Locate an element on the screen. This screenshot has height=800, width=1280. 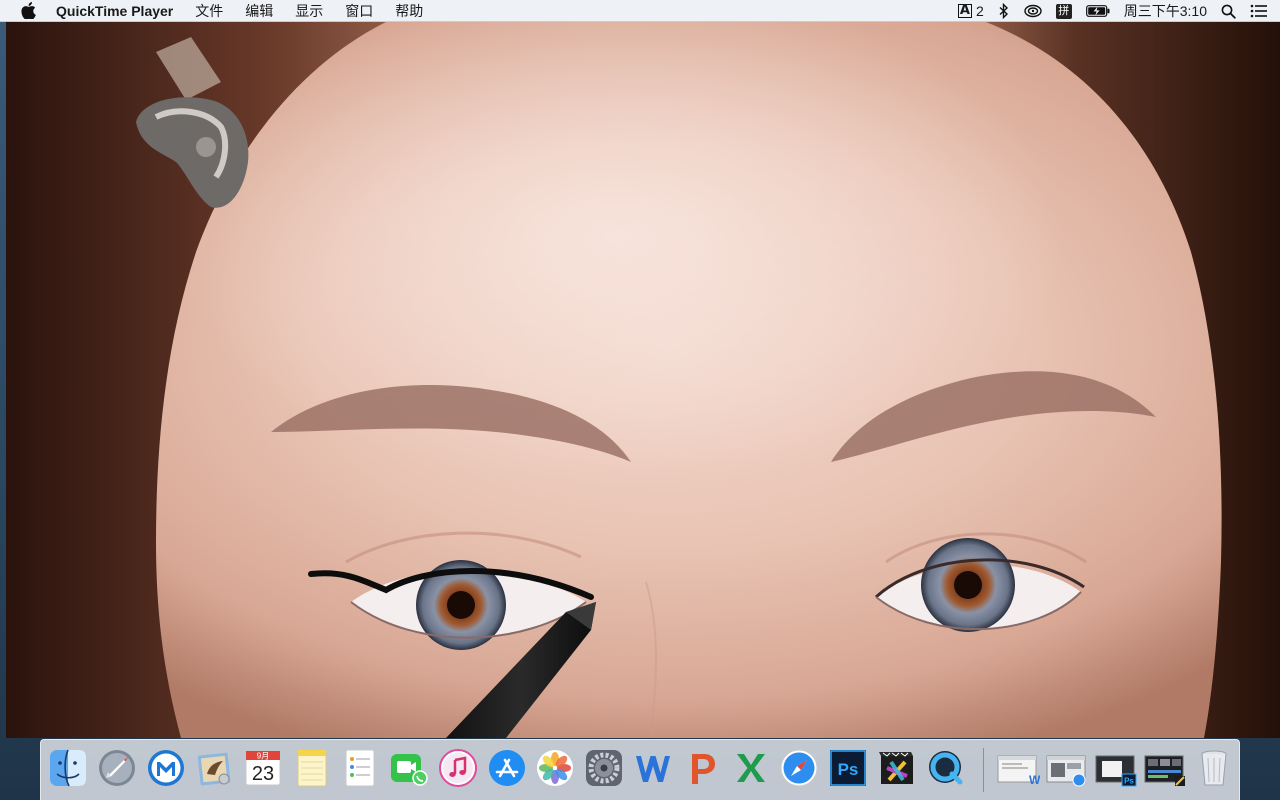
dock: 9月 23 Ps W Ps is located at coordinates (640, 769).